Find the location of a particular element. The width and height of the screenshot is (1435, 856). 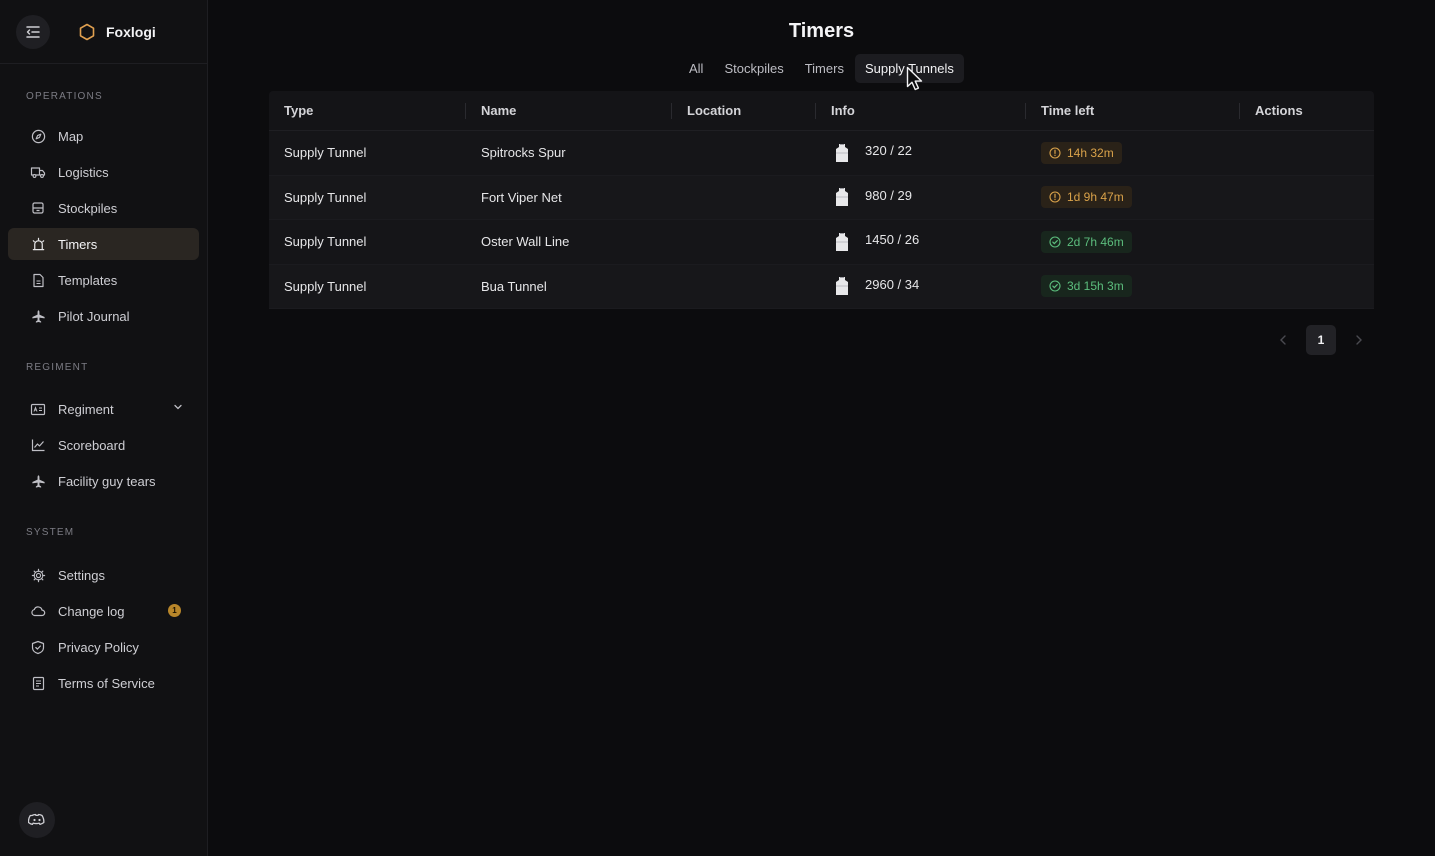

column-header-location: Location is located at coordinates (743, 110).